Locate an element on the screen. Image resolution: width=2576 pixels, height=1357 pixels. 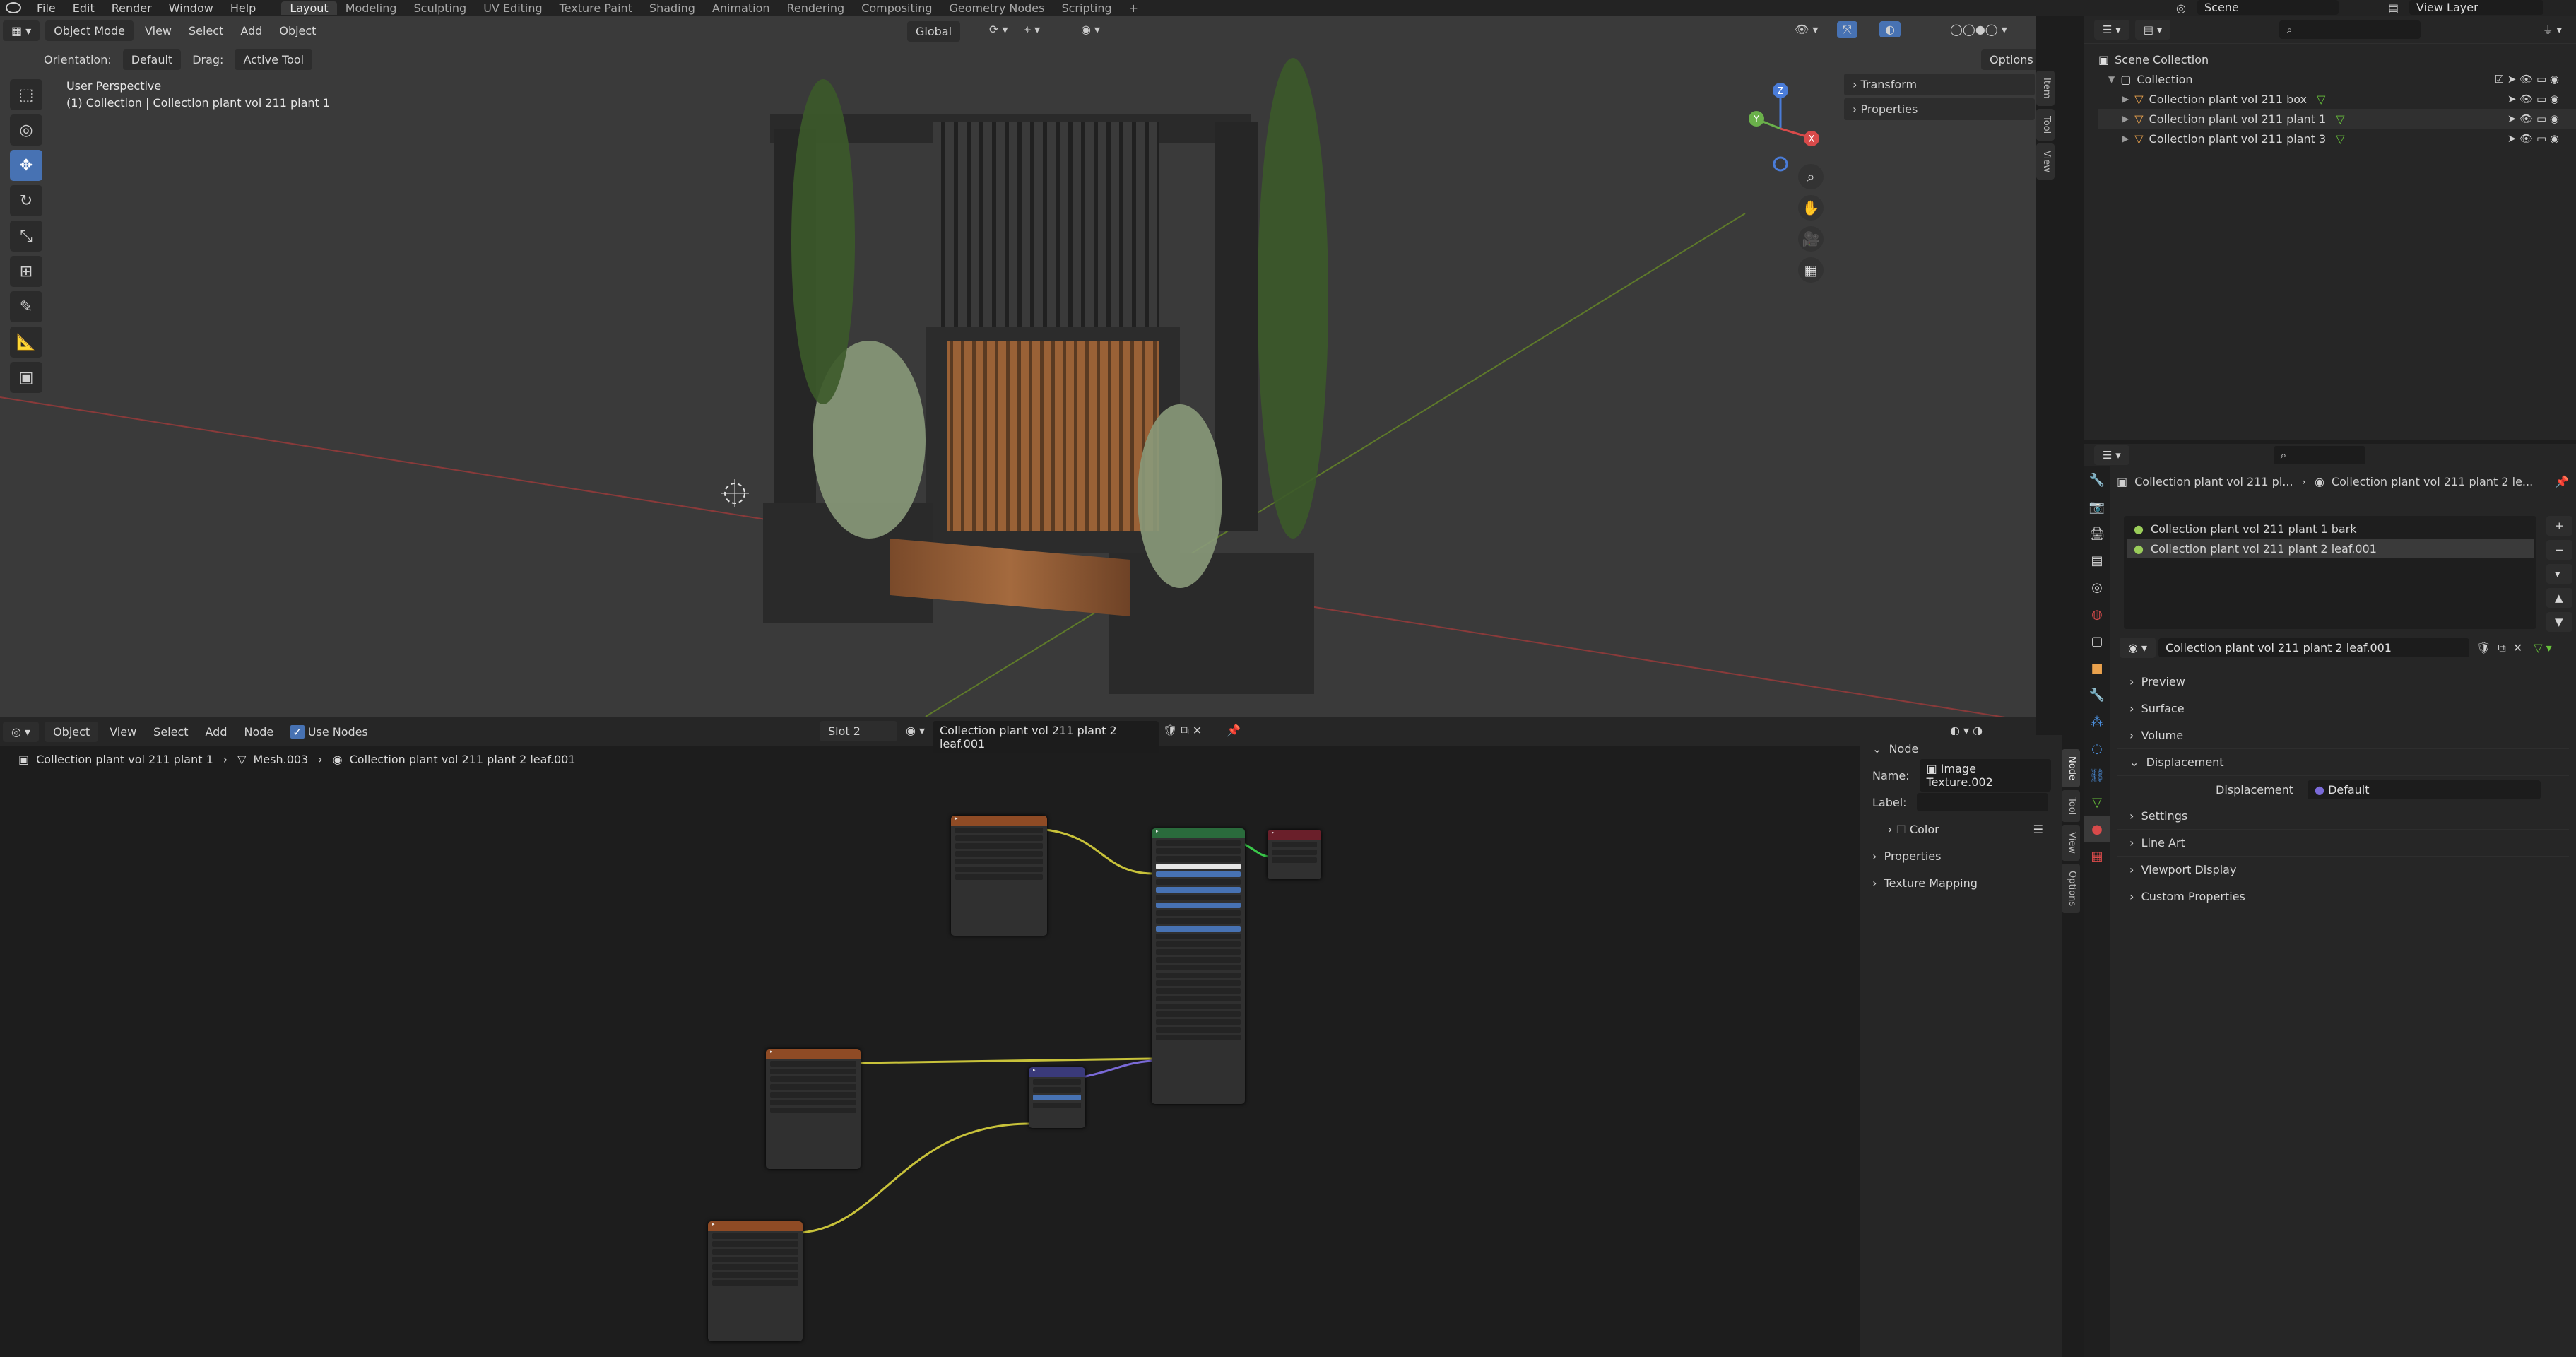
viewport-menu-select: Select is located at coordinates (206, 30).